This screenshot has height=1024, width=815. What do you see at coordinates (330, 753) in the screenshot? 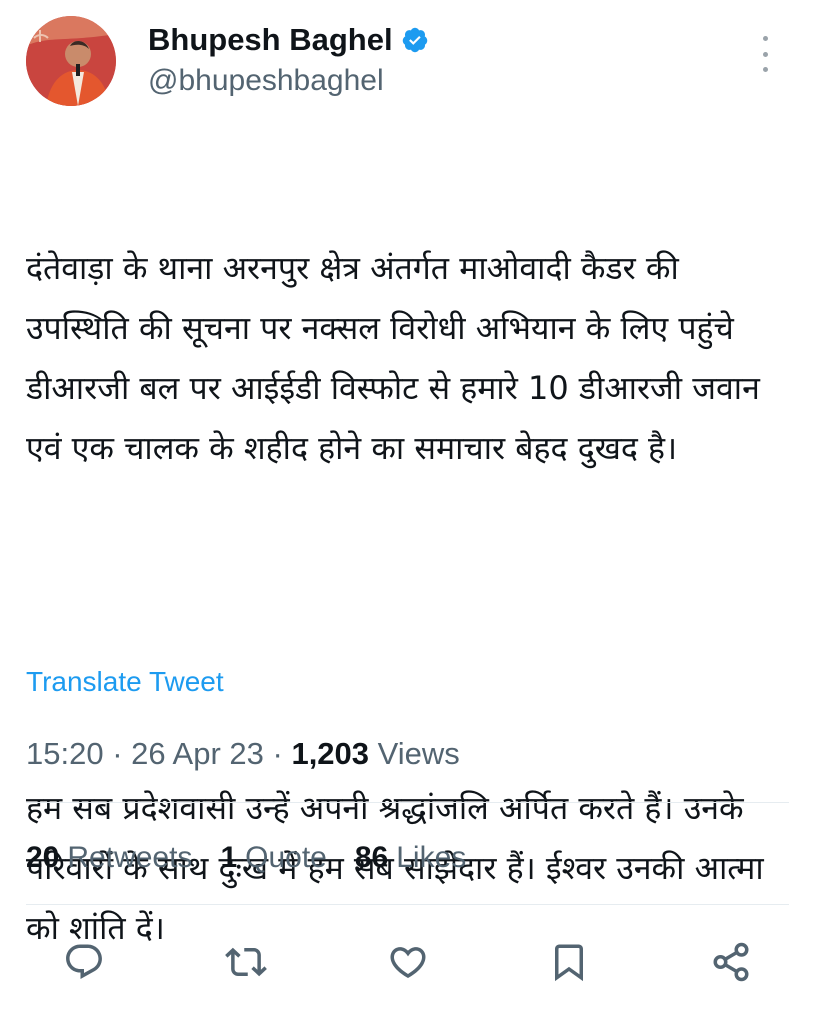
I see `views-count: 1,203` at bounding box center [330, 753].